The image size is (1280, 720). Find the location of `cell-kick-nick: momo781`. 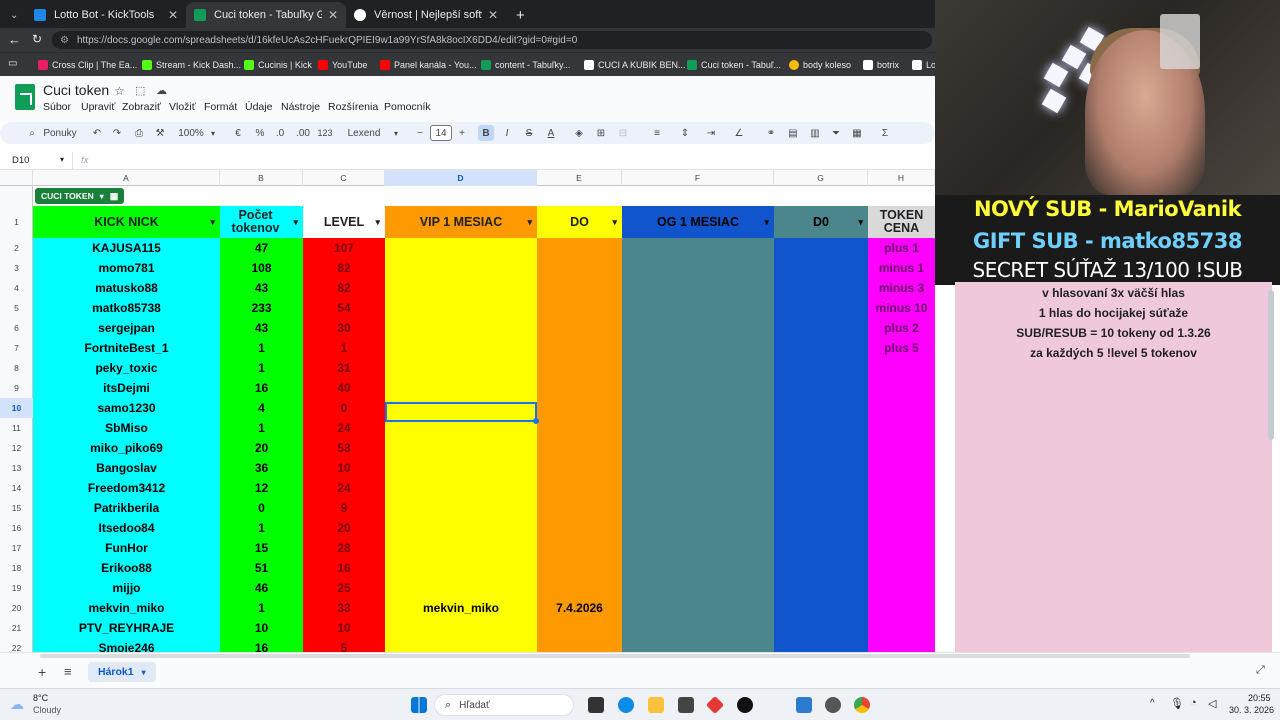

cell-kick-nick: momo781 is located at coordinates (126, 268).